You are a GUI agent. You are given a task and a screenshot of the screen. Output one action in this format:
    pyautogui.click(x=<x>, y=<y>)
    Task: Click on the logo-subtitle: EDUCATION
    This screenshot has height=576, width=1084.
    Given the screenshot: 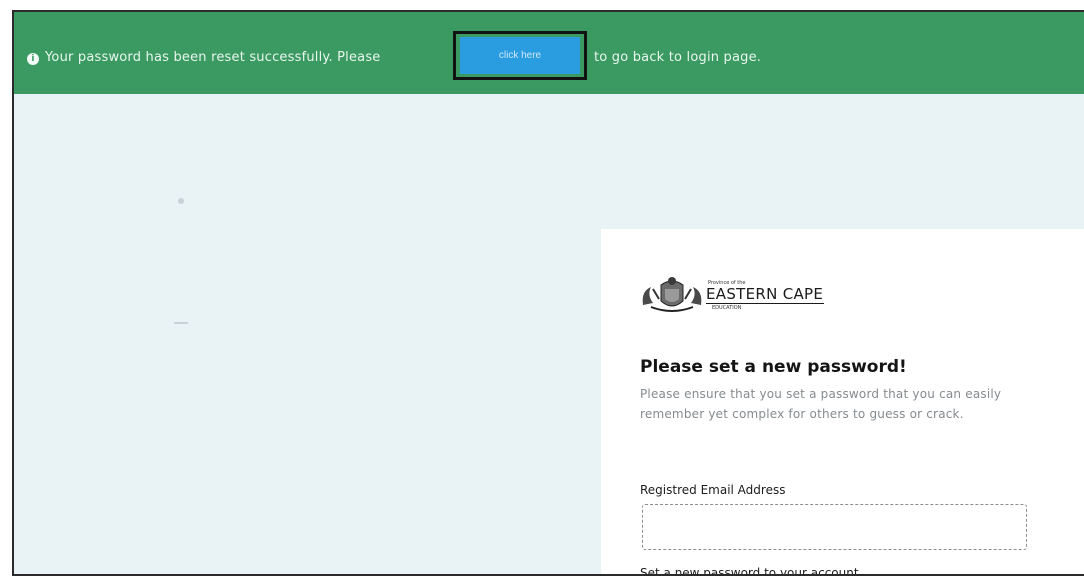 What is the action you would take?
    pyautogui.click(x=727, y=308)
    